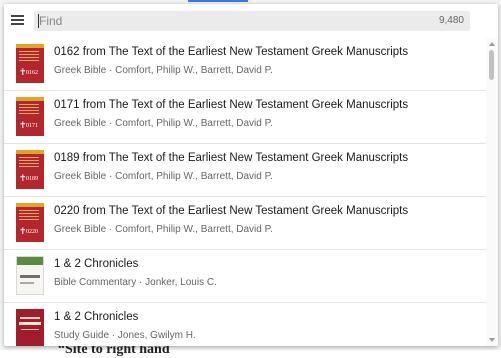  I want to click on book-cover-thumbnail: ✝ 0162, so click(30, 63).